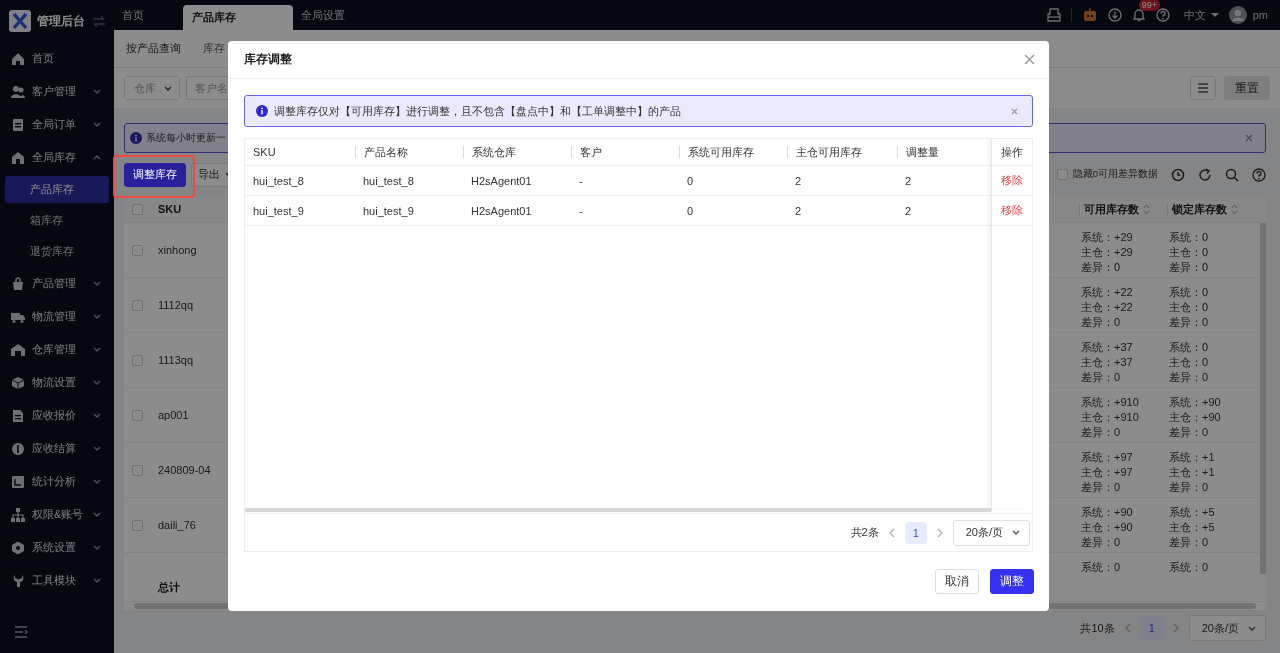  Describe the element at coordinates (43, 58) in the screenshot. I see `menu-label: 首页` at that location.